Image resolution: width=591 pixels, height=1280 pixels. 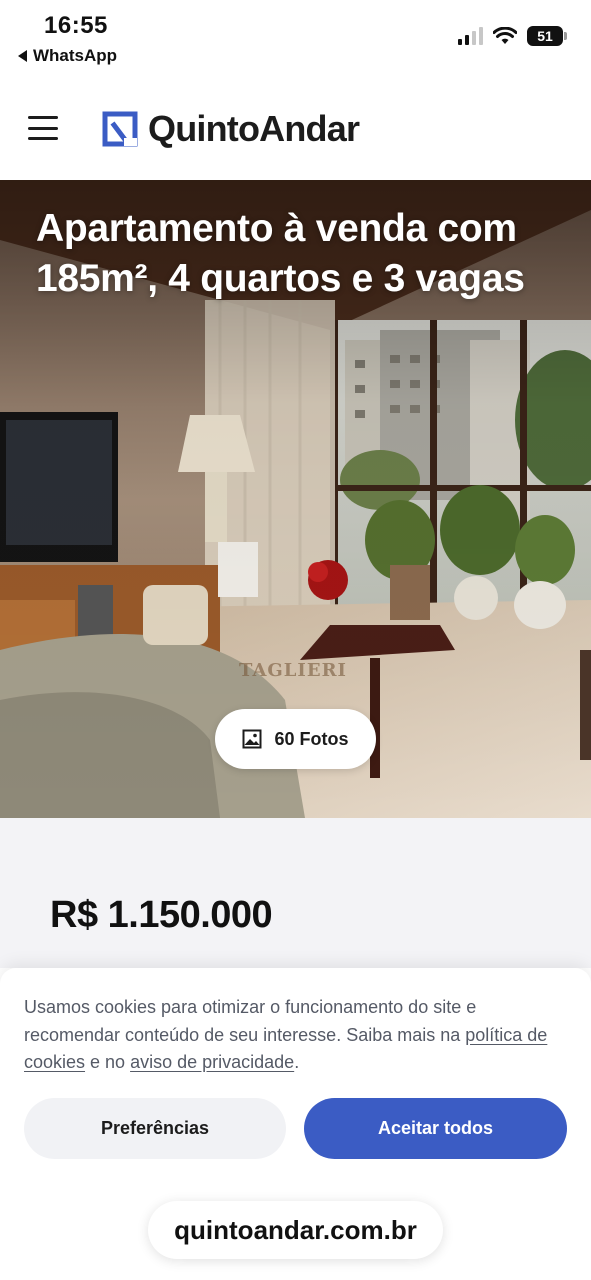 I want to click on cookie-preferences-button: Preferências, so click(x=155, y=1128).